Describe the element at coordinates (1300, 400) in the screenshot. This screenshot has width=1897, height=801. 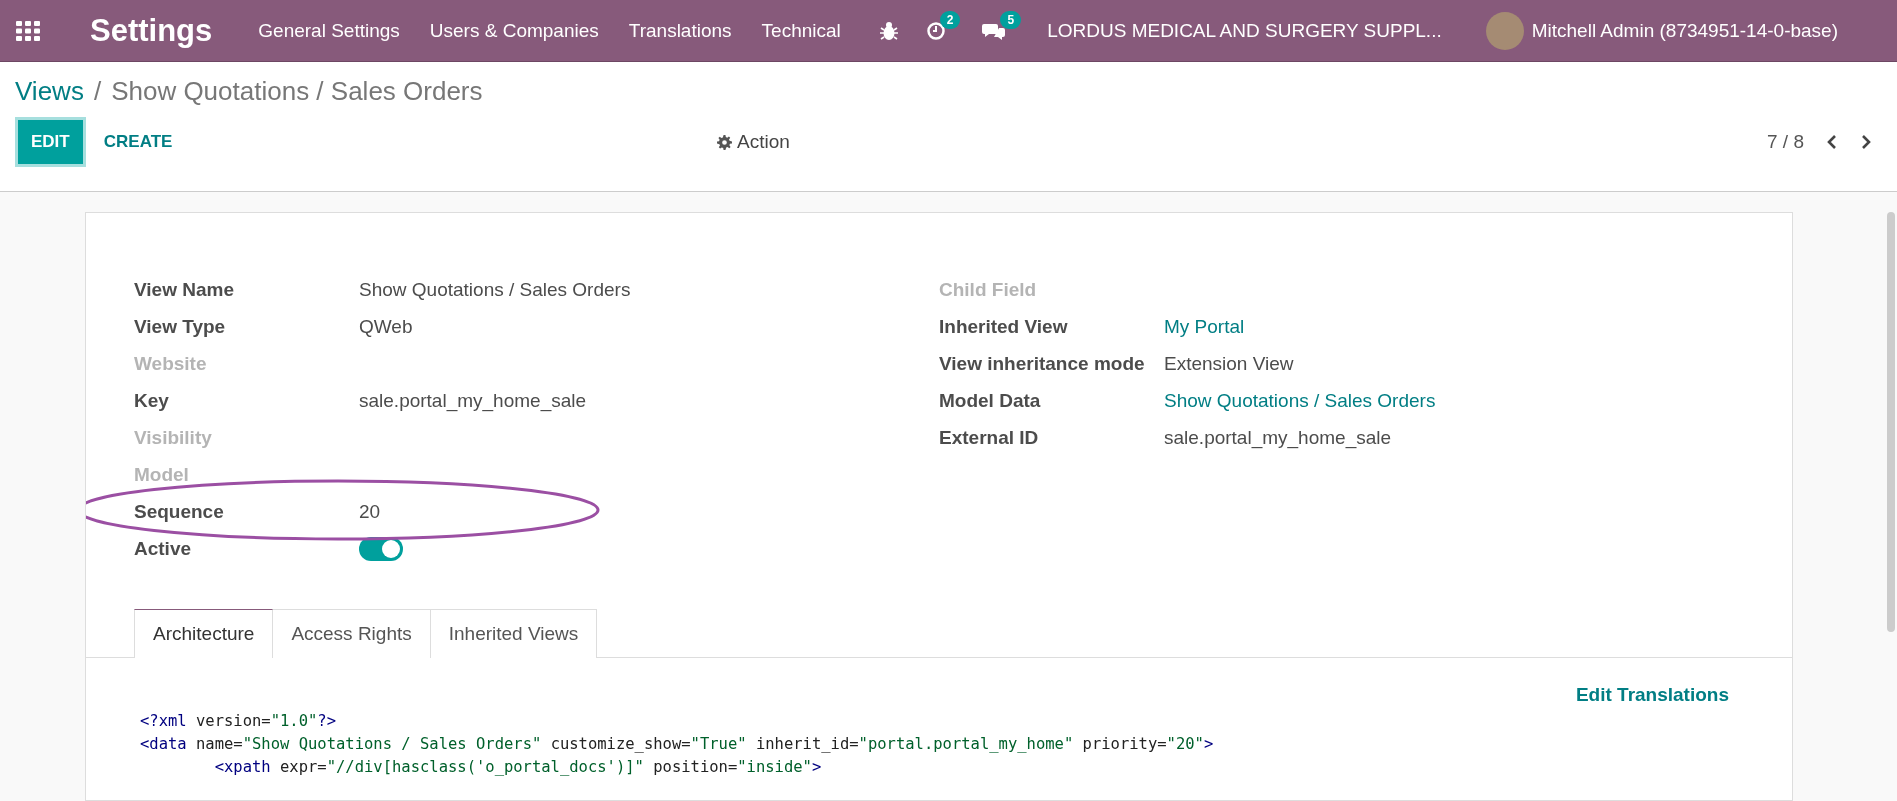
I see `field-link: Show Quotations / Sales Orders` at that location.